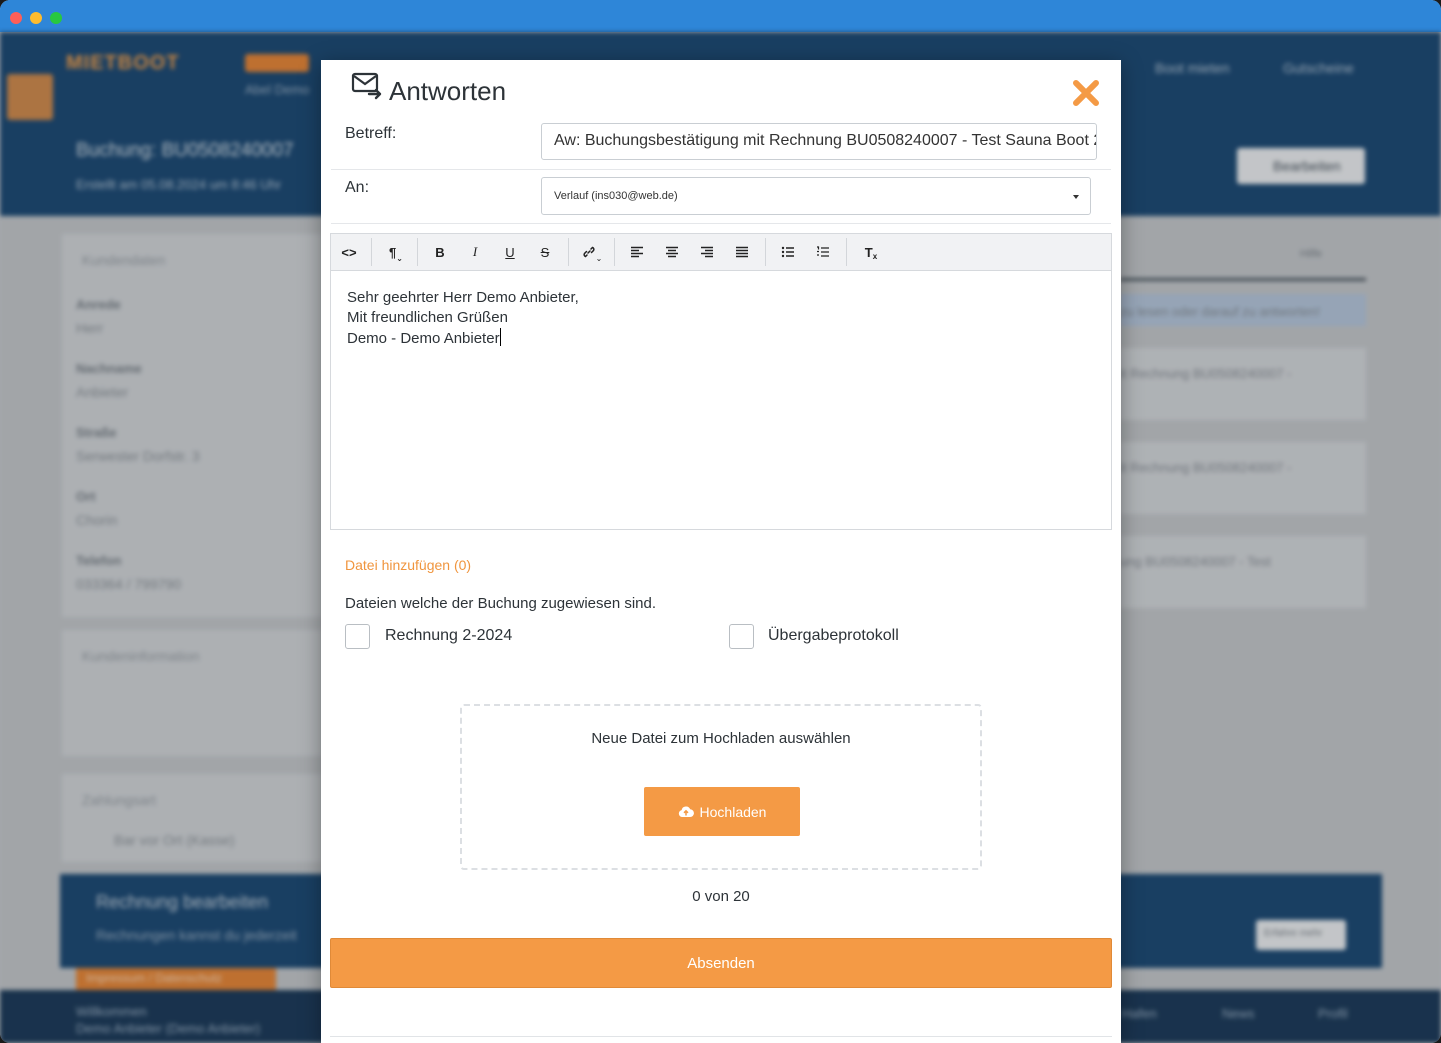 This screenshot has height=1043, width=1441. What do you see at coordinates (349, 252) in the screenshot?
I see `code-view-button: <>` at bounding box center [349, 252].